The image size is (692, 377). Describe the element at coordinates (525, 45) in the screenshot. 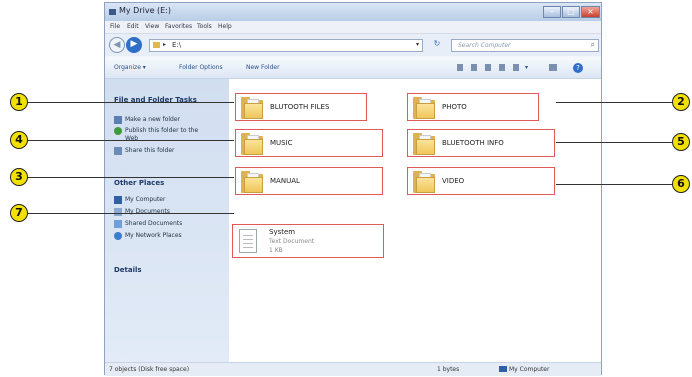

I see `search-input: Search Computer ⌕` at that location.